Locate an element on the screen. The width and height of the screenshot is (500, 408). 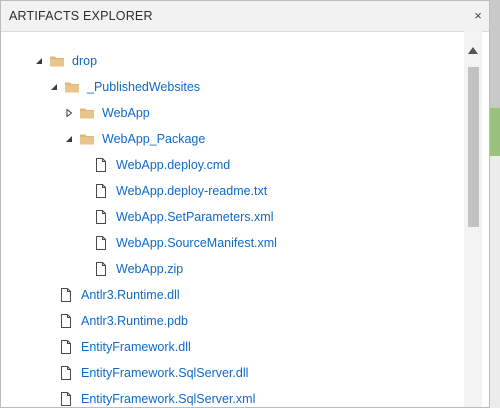
node-label: EntityFramework.dll is located at coordinates (136, 347).